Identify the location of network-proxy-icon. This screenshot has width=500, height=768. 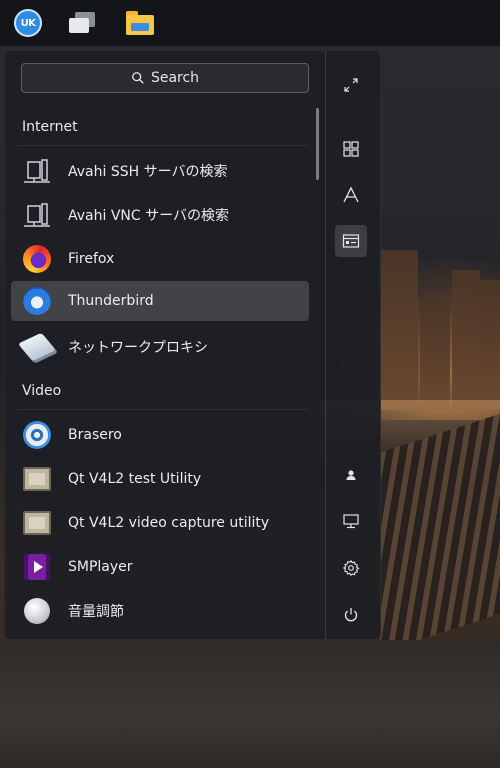
(37, 347).